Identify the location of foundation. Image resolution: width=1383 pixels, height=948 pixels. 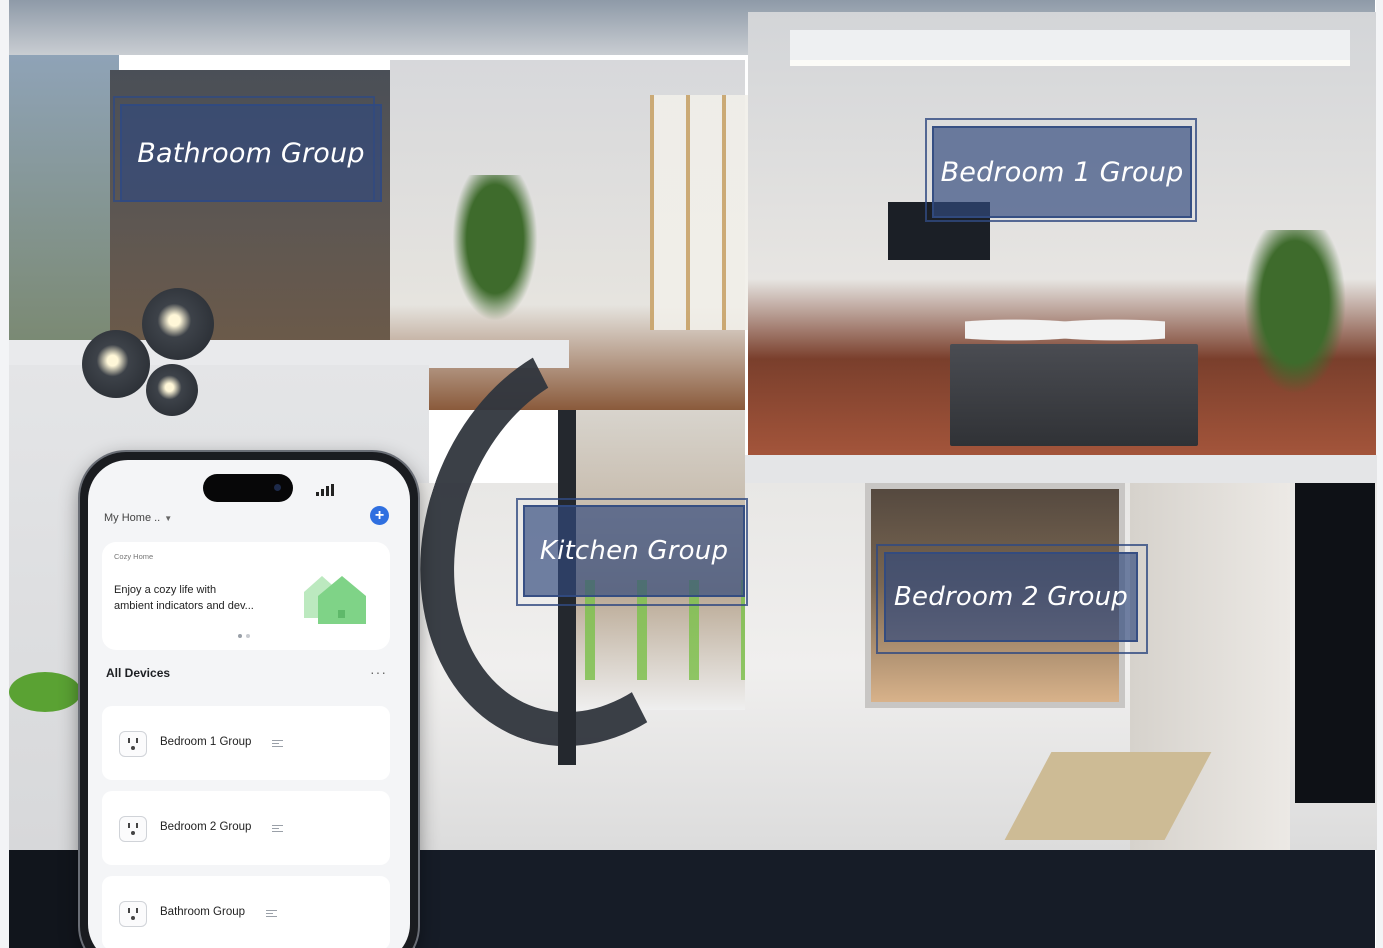
(895, 899).